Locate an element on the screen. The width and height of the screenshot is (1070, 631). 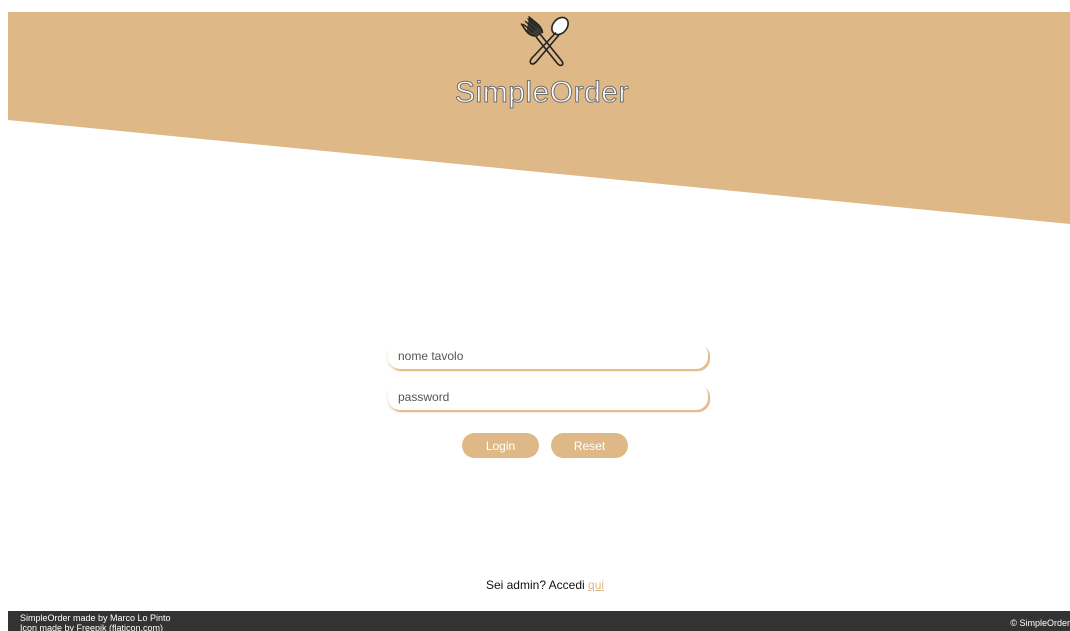
form-buttons: Login Reset is located at coordinates (552, 445).